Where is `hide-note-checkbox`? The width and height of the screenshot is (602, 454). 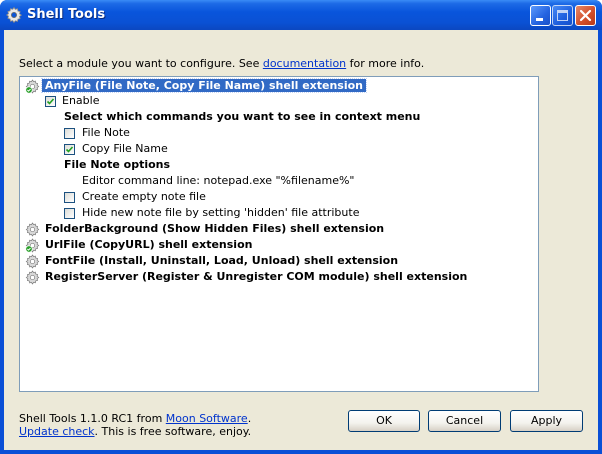 hide-note-checkbox is located at coordinates (69, 213).